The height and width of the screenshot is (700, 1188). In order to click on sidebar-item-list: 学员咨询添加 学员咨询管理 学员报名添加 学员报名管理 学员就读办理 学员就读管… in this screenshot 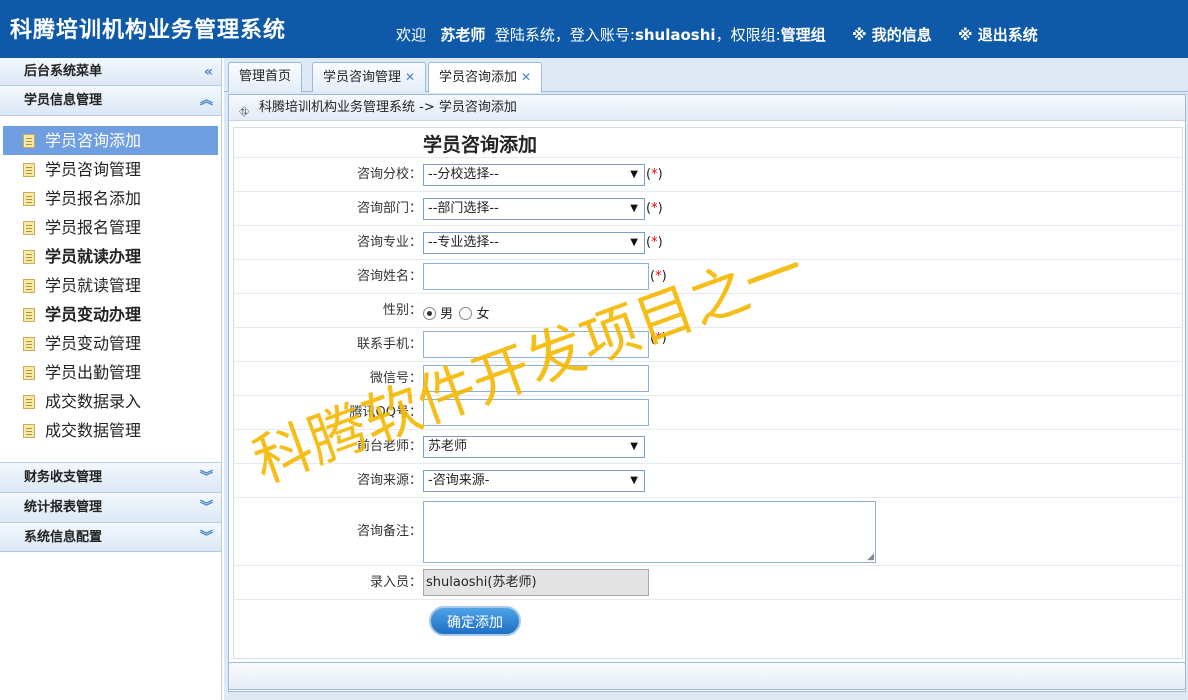, I will do `click(110, 289)`.